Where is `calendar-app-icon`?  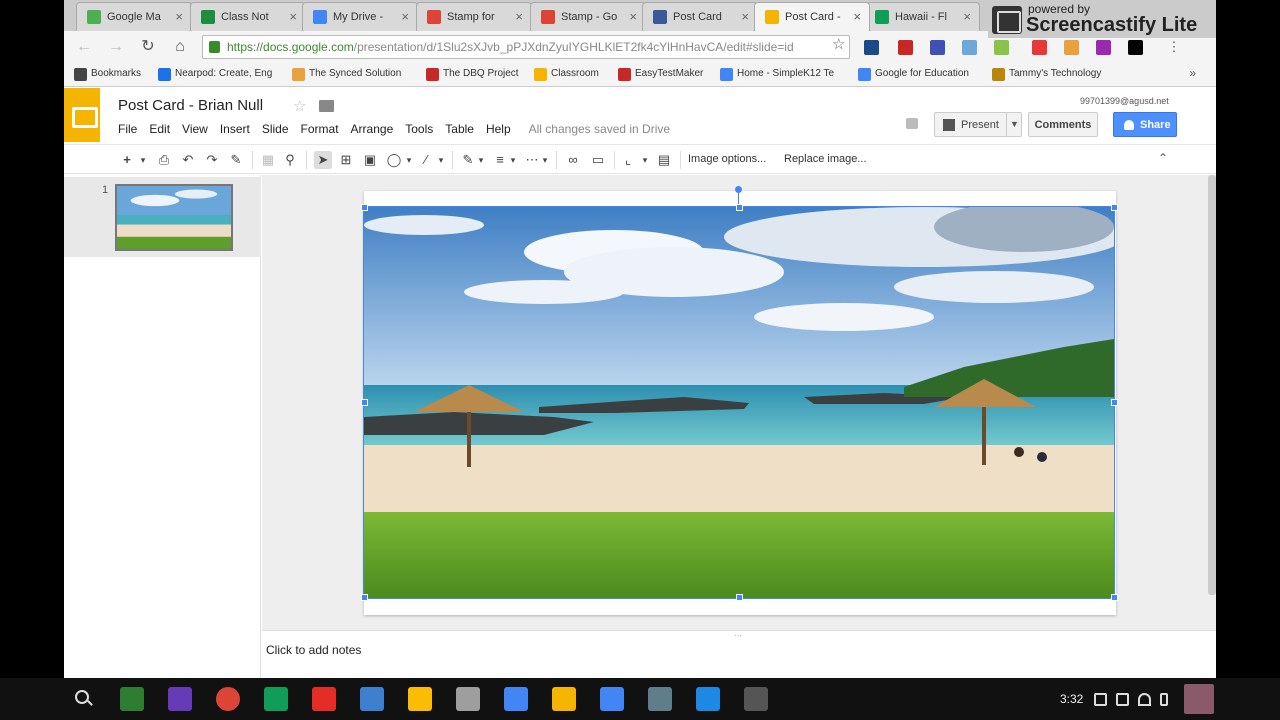
calendar-app-icon is located at coordinates (612, 699).